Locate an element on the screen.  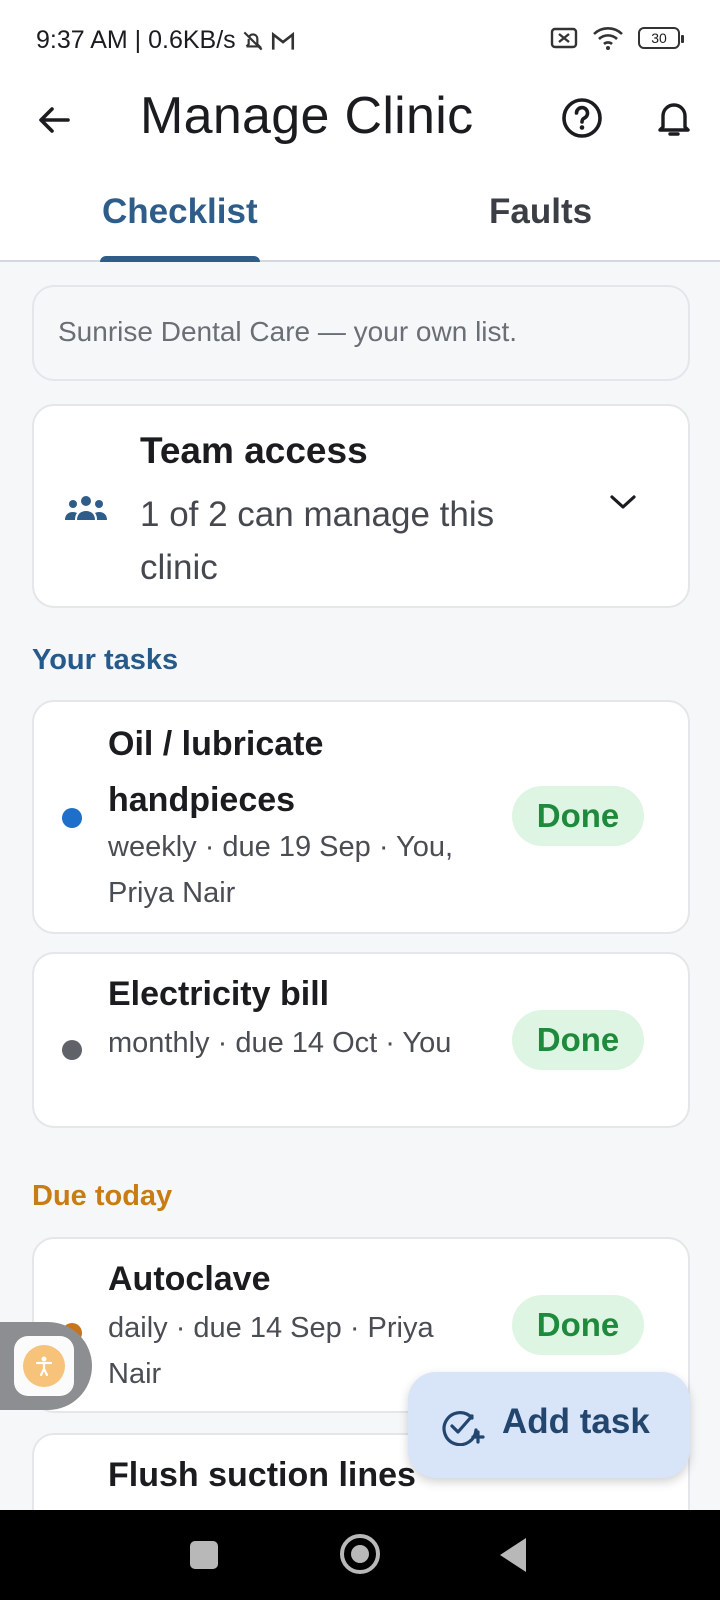
app-bar: Manage Clinic is located at coordinates (360, 128).